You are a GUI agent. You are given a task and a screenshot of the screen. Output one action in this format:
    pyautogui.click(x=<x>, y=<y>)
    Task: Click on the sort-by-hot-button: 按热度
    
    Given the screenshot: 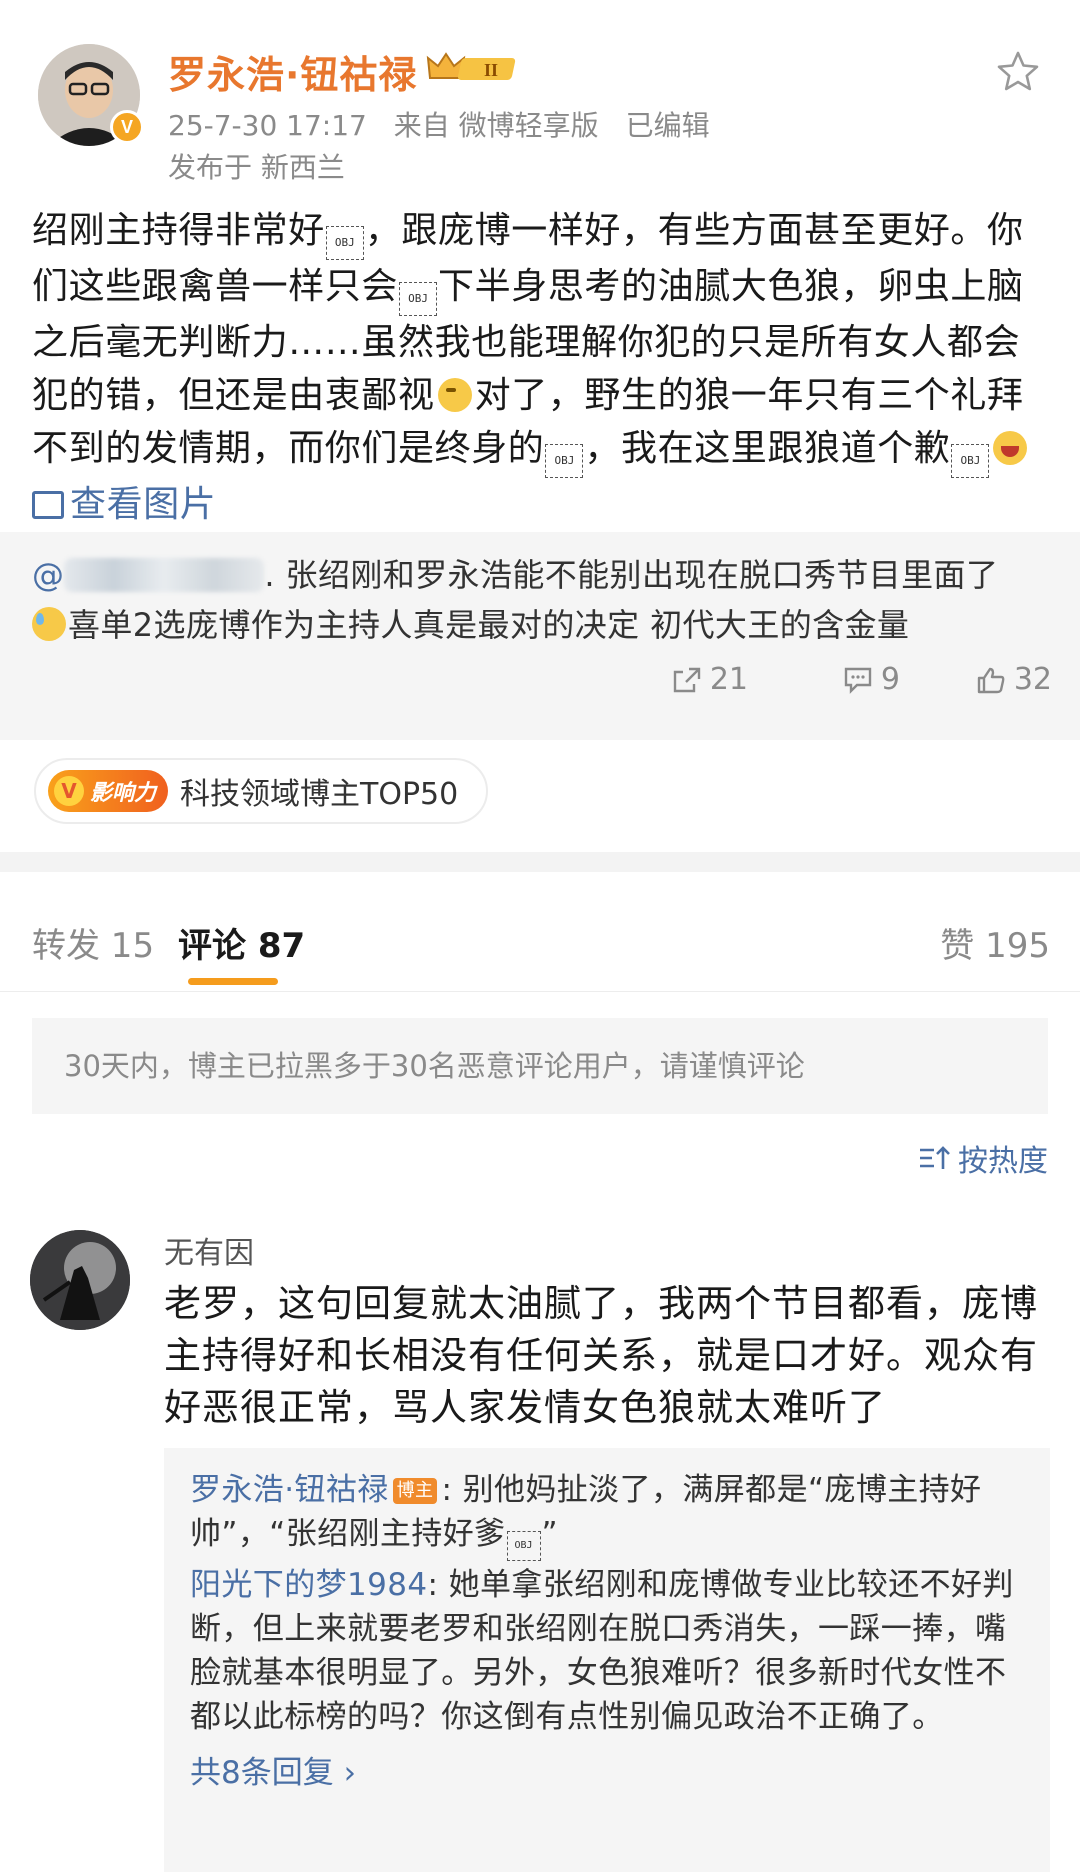 What is the action you would take?
    pyautogui.click(x=983, y=1158)
    